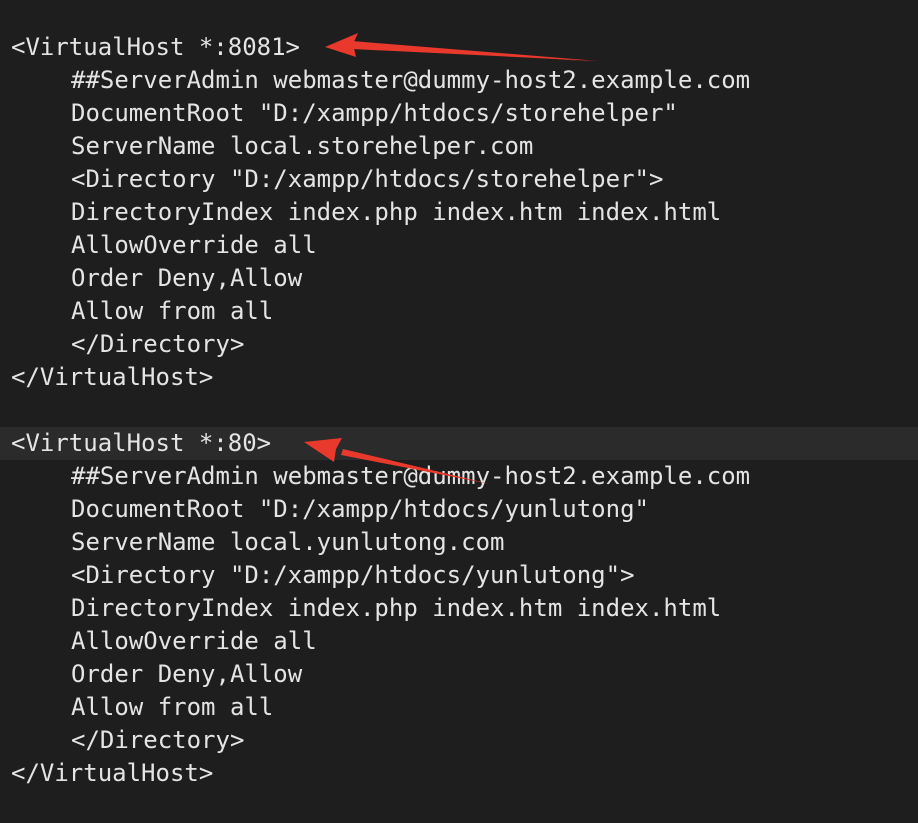 This screenshot has width=918, height=823. Describe the element at coordinates (459, 509) in the screenshot. I see `code-line-documentroot: DocumentRoot "D:/xampp/htdocs/yunlutong"` at that location.